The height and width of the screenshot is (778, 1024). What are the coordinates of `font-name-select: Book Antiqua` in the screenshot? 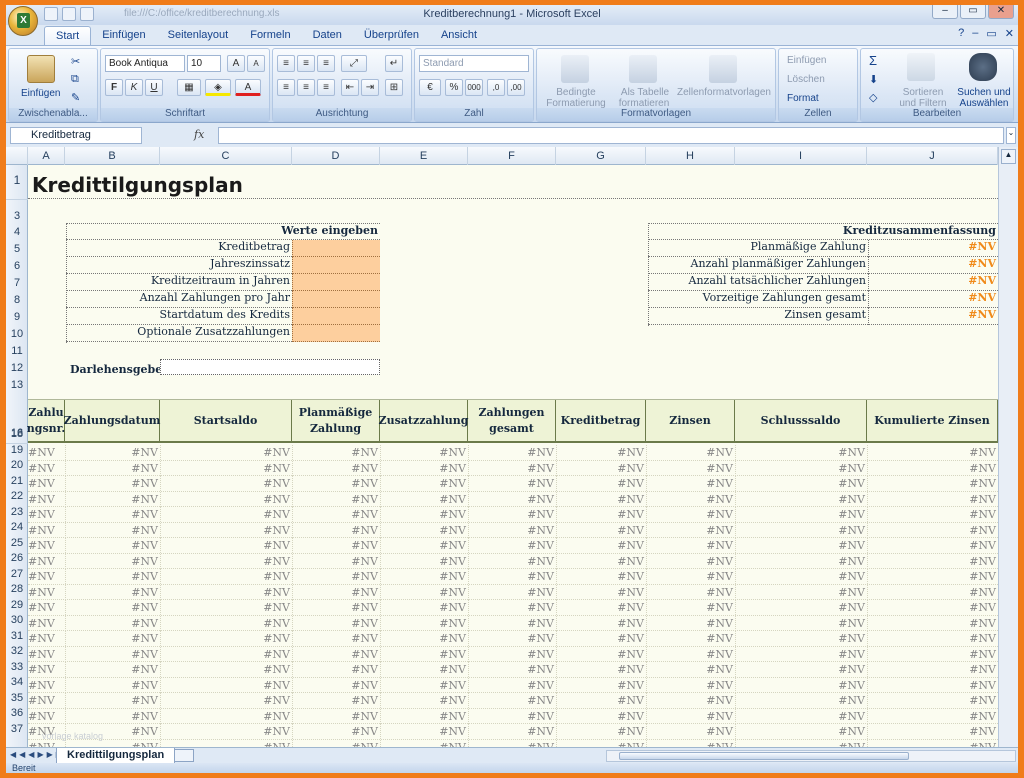 It's located at (145, 63).